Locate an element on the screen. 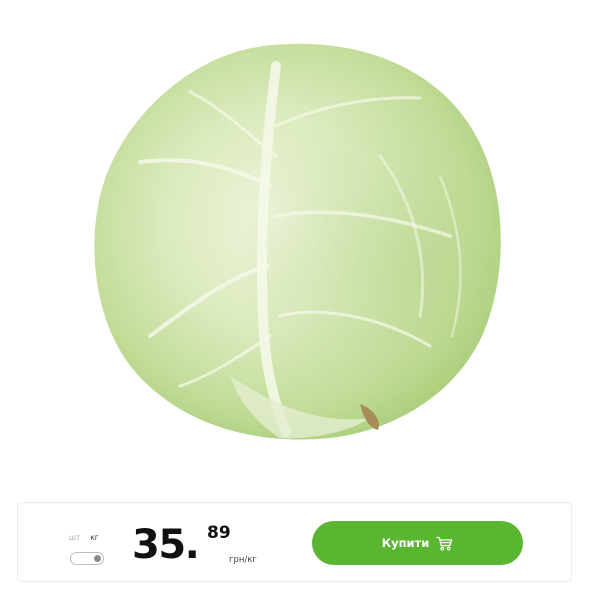 This screenshot has width=600, height=593. unit-labels: шт кг is located at coordinates (91, 537).